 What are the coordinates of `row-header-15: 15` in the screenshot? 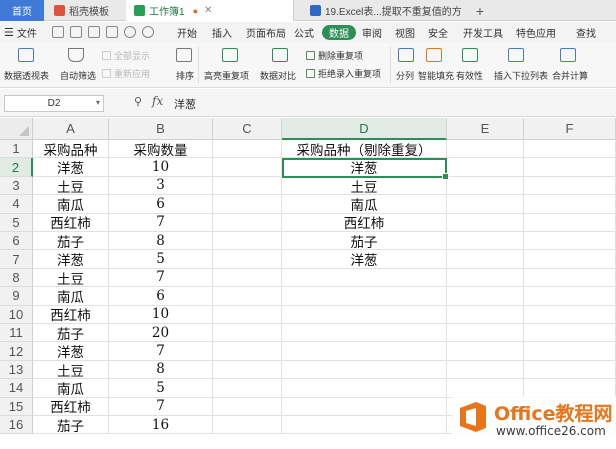 It's located at (16, 406).